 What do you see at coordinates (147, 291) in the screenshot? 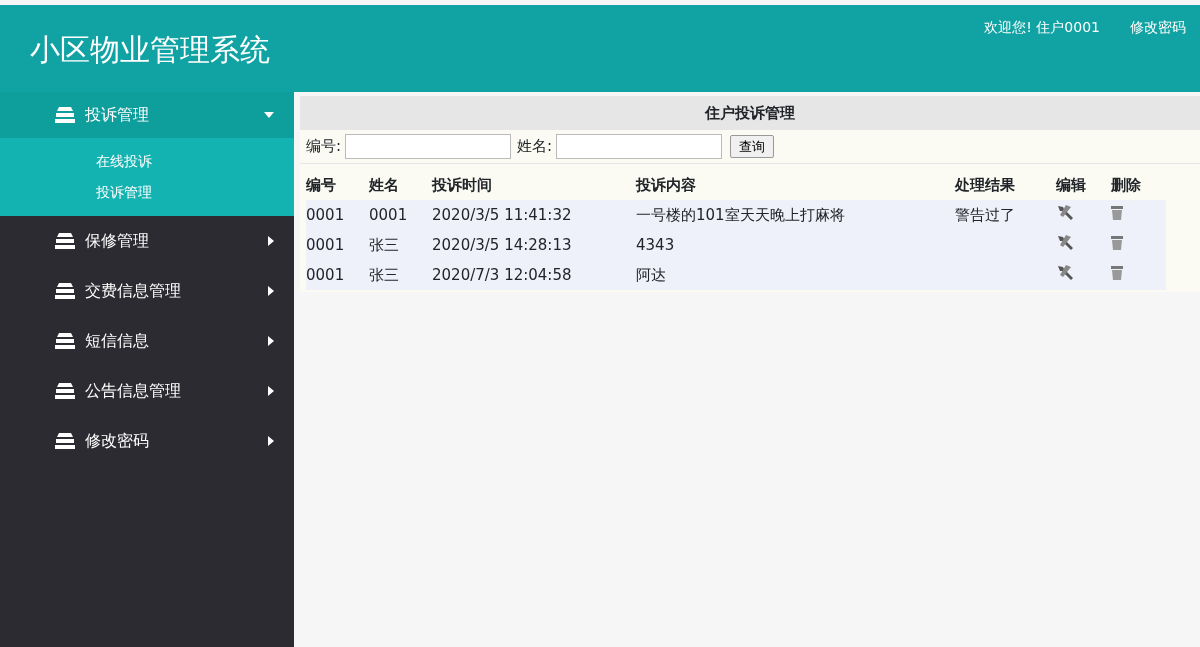
I see `sidebar-menu-item: 交费信息管理` at bounding box center [147, 291].